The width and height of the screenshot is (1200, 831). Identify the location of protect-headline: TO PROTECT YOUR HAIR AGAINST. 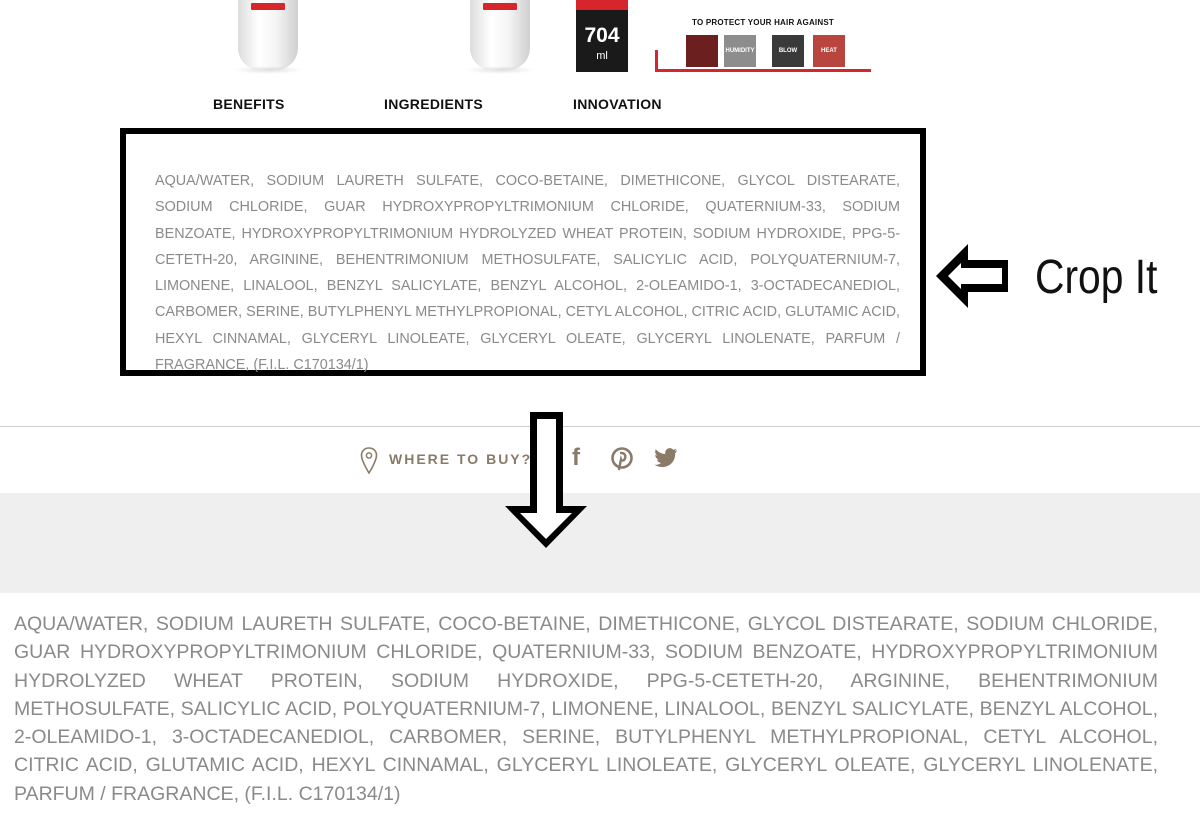
(763, 22).